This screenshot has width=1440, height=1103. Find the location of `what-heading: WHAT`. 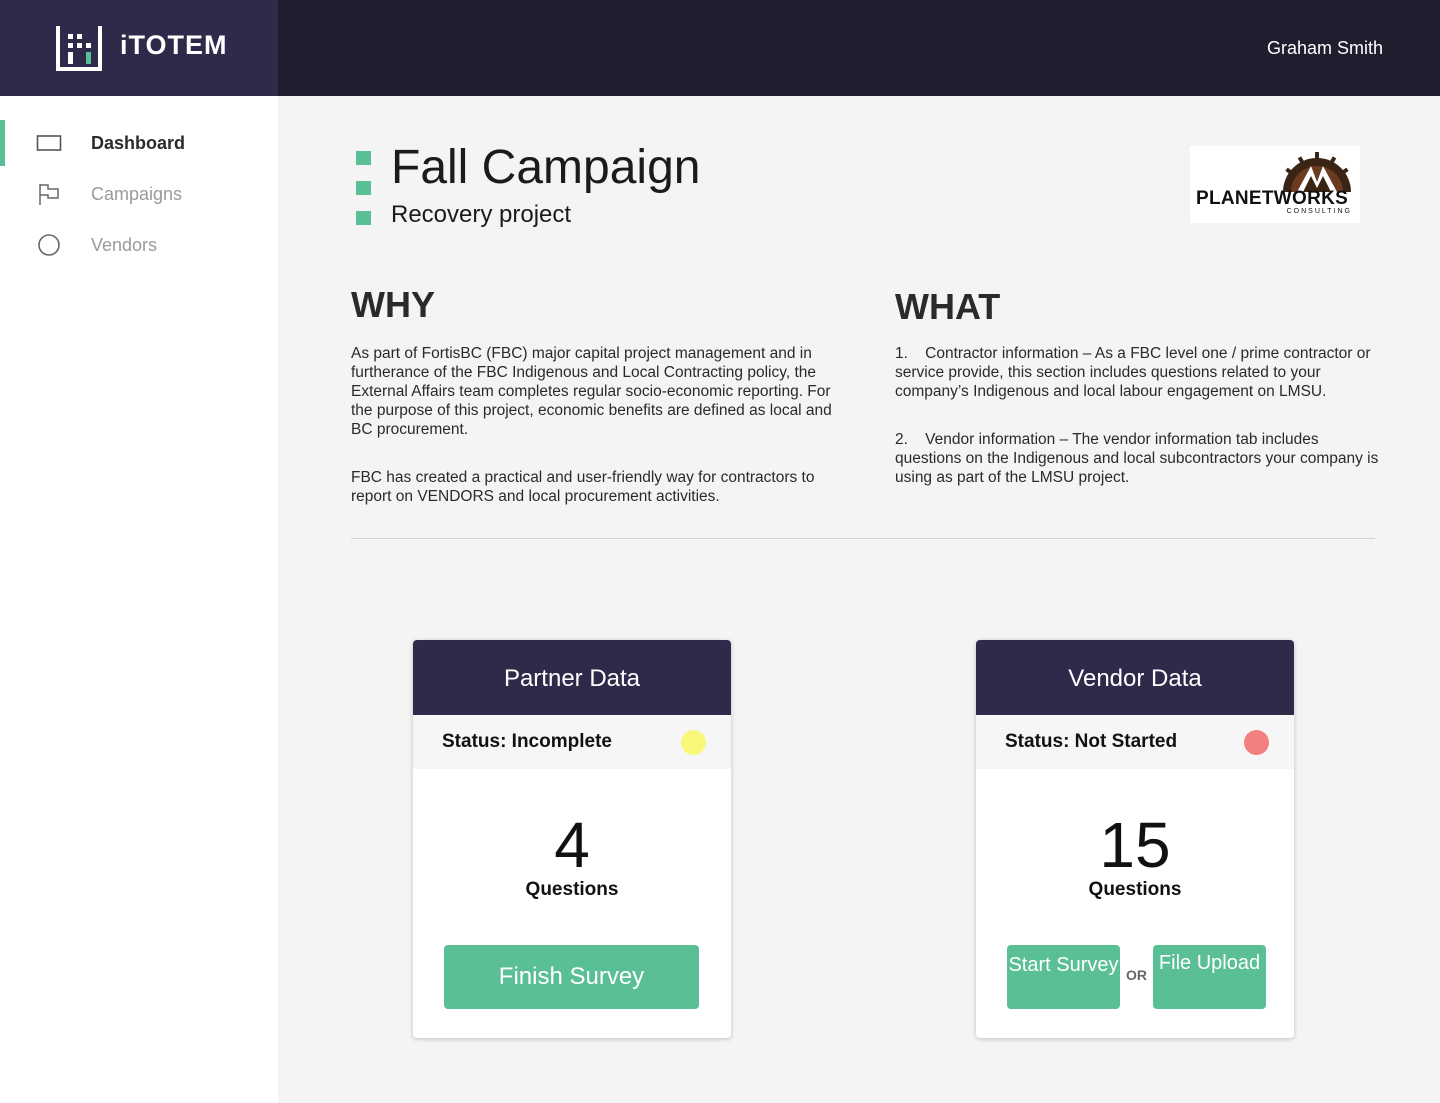

what-heading: WHAT is located at coordinates (948, 306).